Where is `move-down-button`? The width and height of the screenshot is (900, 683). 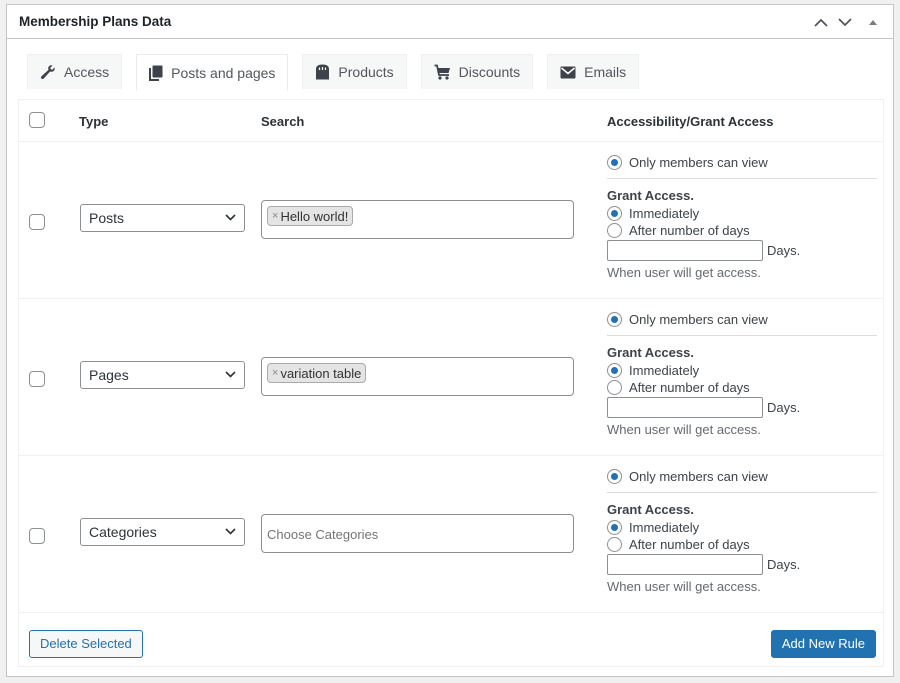 move-down-button is located at coordinates (845, 22).